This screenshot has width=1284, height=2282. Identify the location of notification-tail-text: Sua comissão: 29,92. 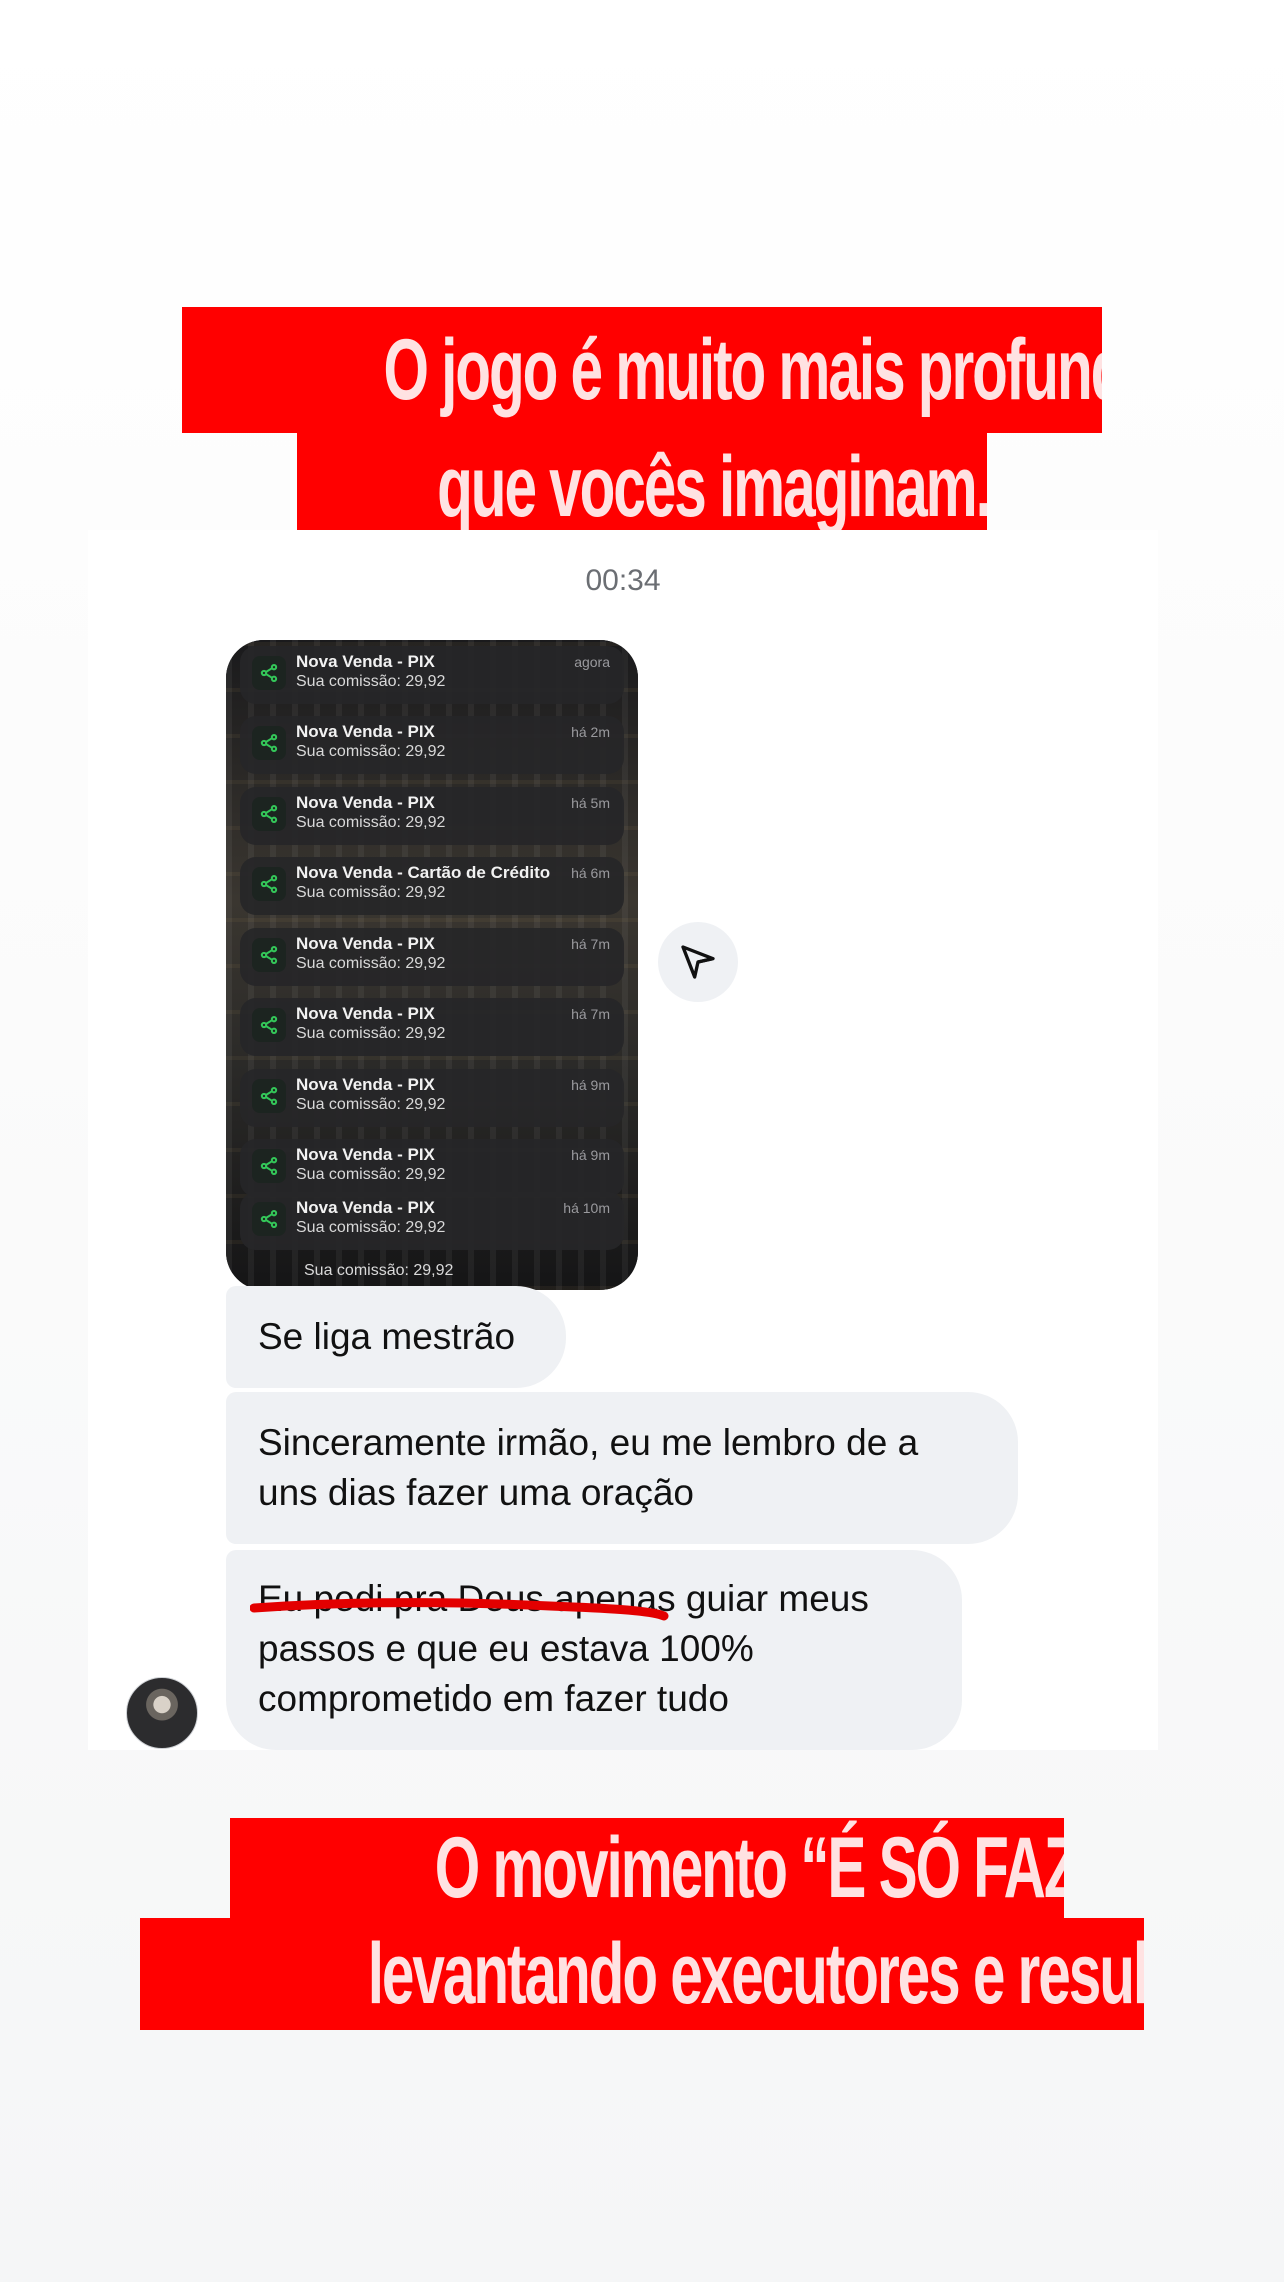
(379, 1270).